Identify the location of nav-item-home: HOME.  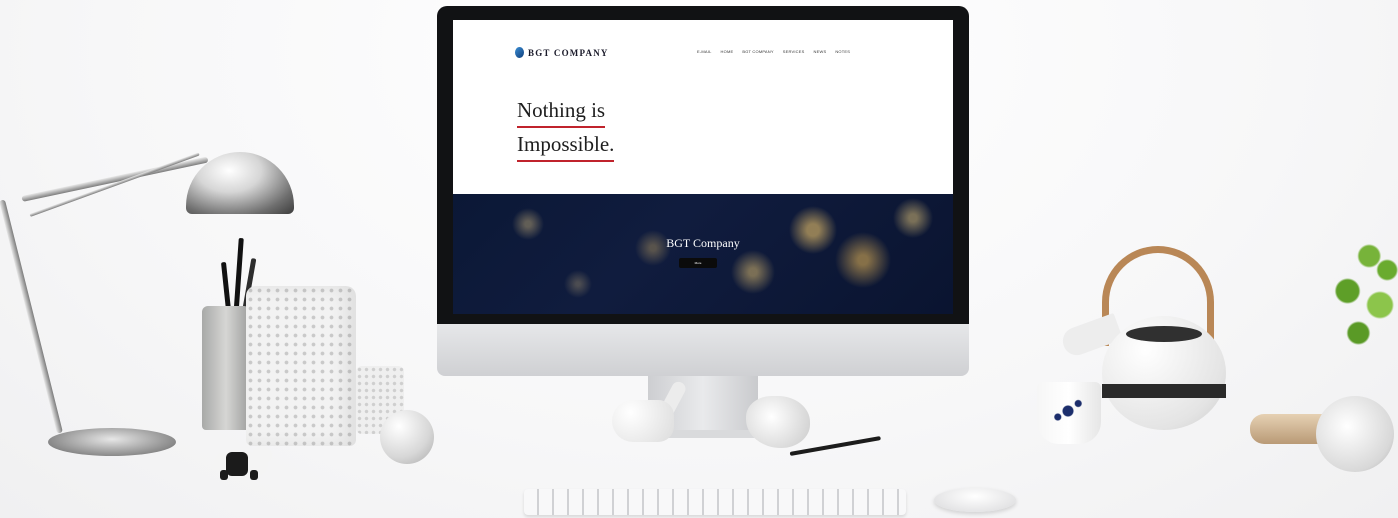
(727, 51).